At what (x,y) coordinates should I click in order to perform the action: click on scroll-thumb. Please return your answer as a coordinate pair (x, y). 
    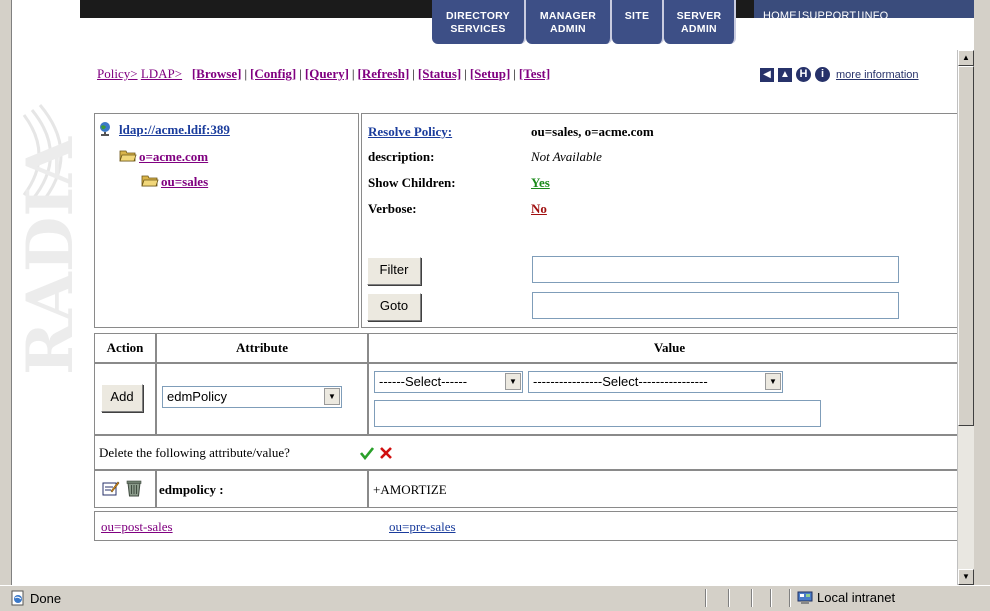
    Looking at the image, I should click on (966, 246).